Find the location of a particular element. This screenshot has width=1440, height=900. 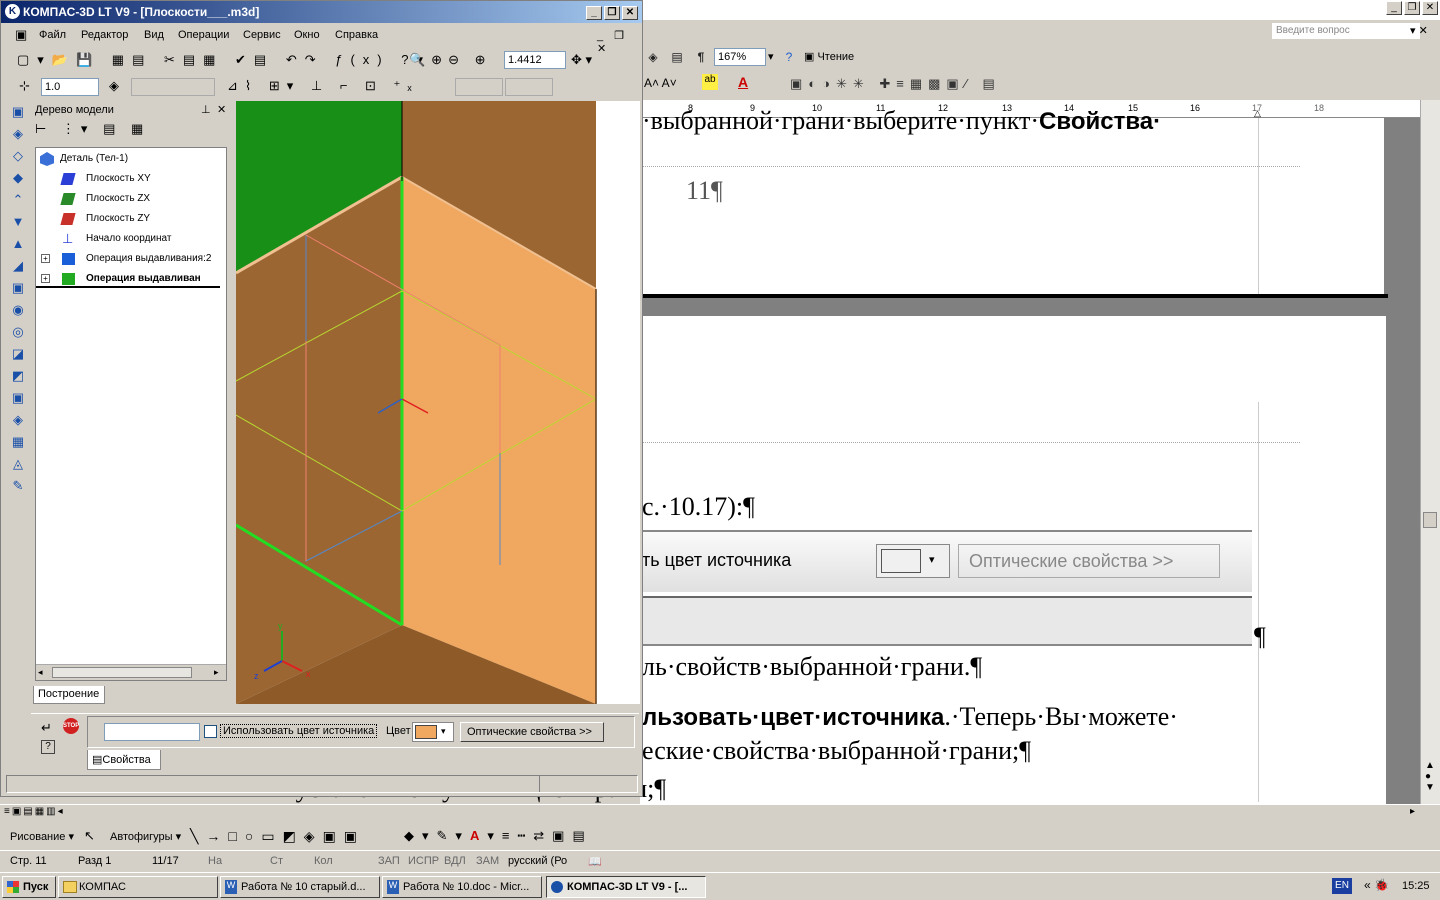

page-number: 11¶ is located at coordinates (704, 190).